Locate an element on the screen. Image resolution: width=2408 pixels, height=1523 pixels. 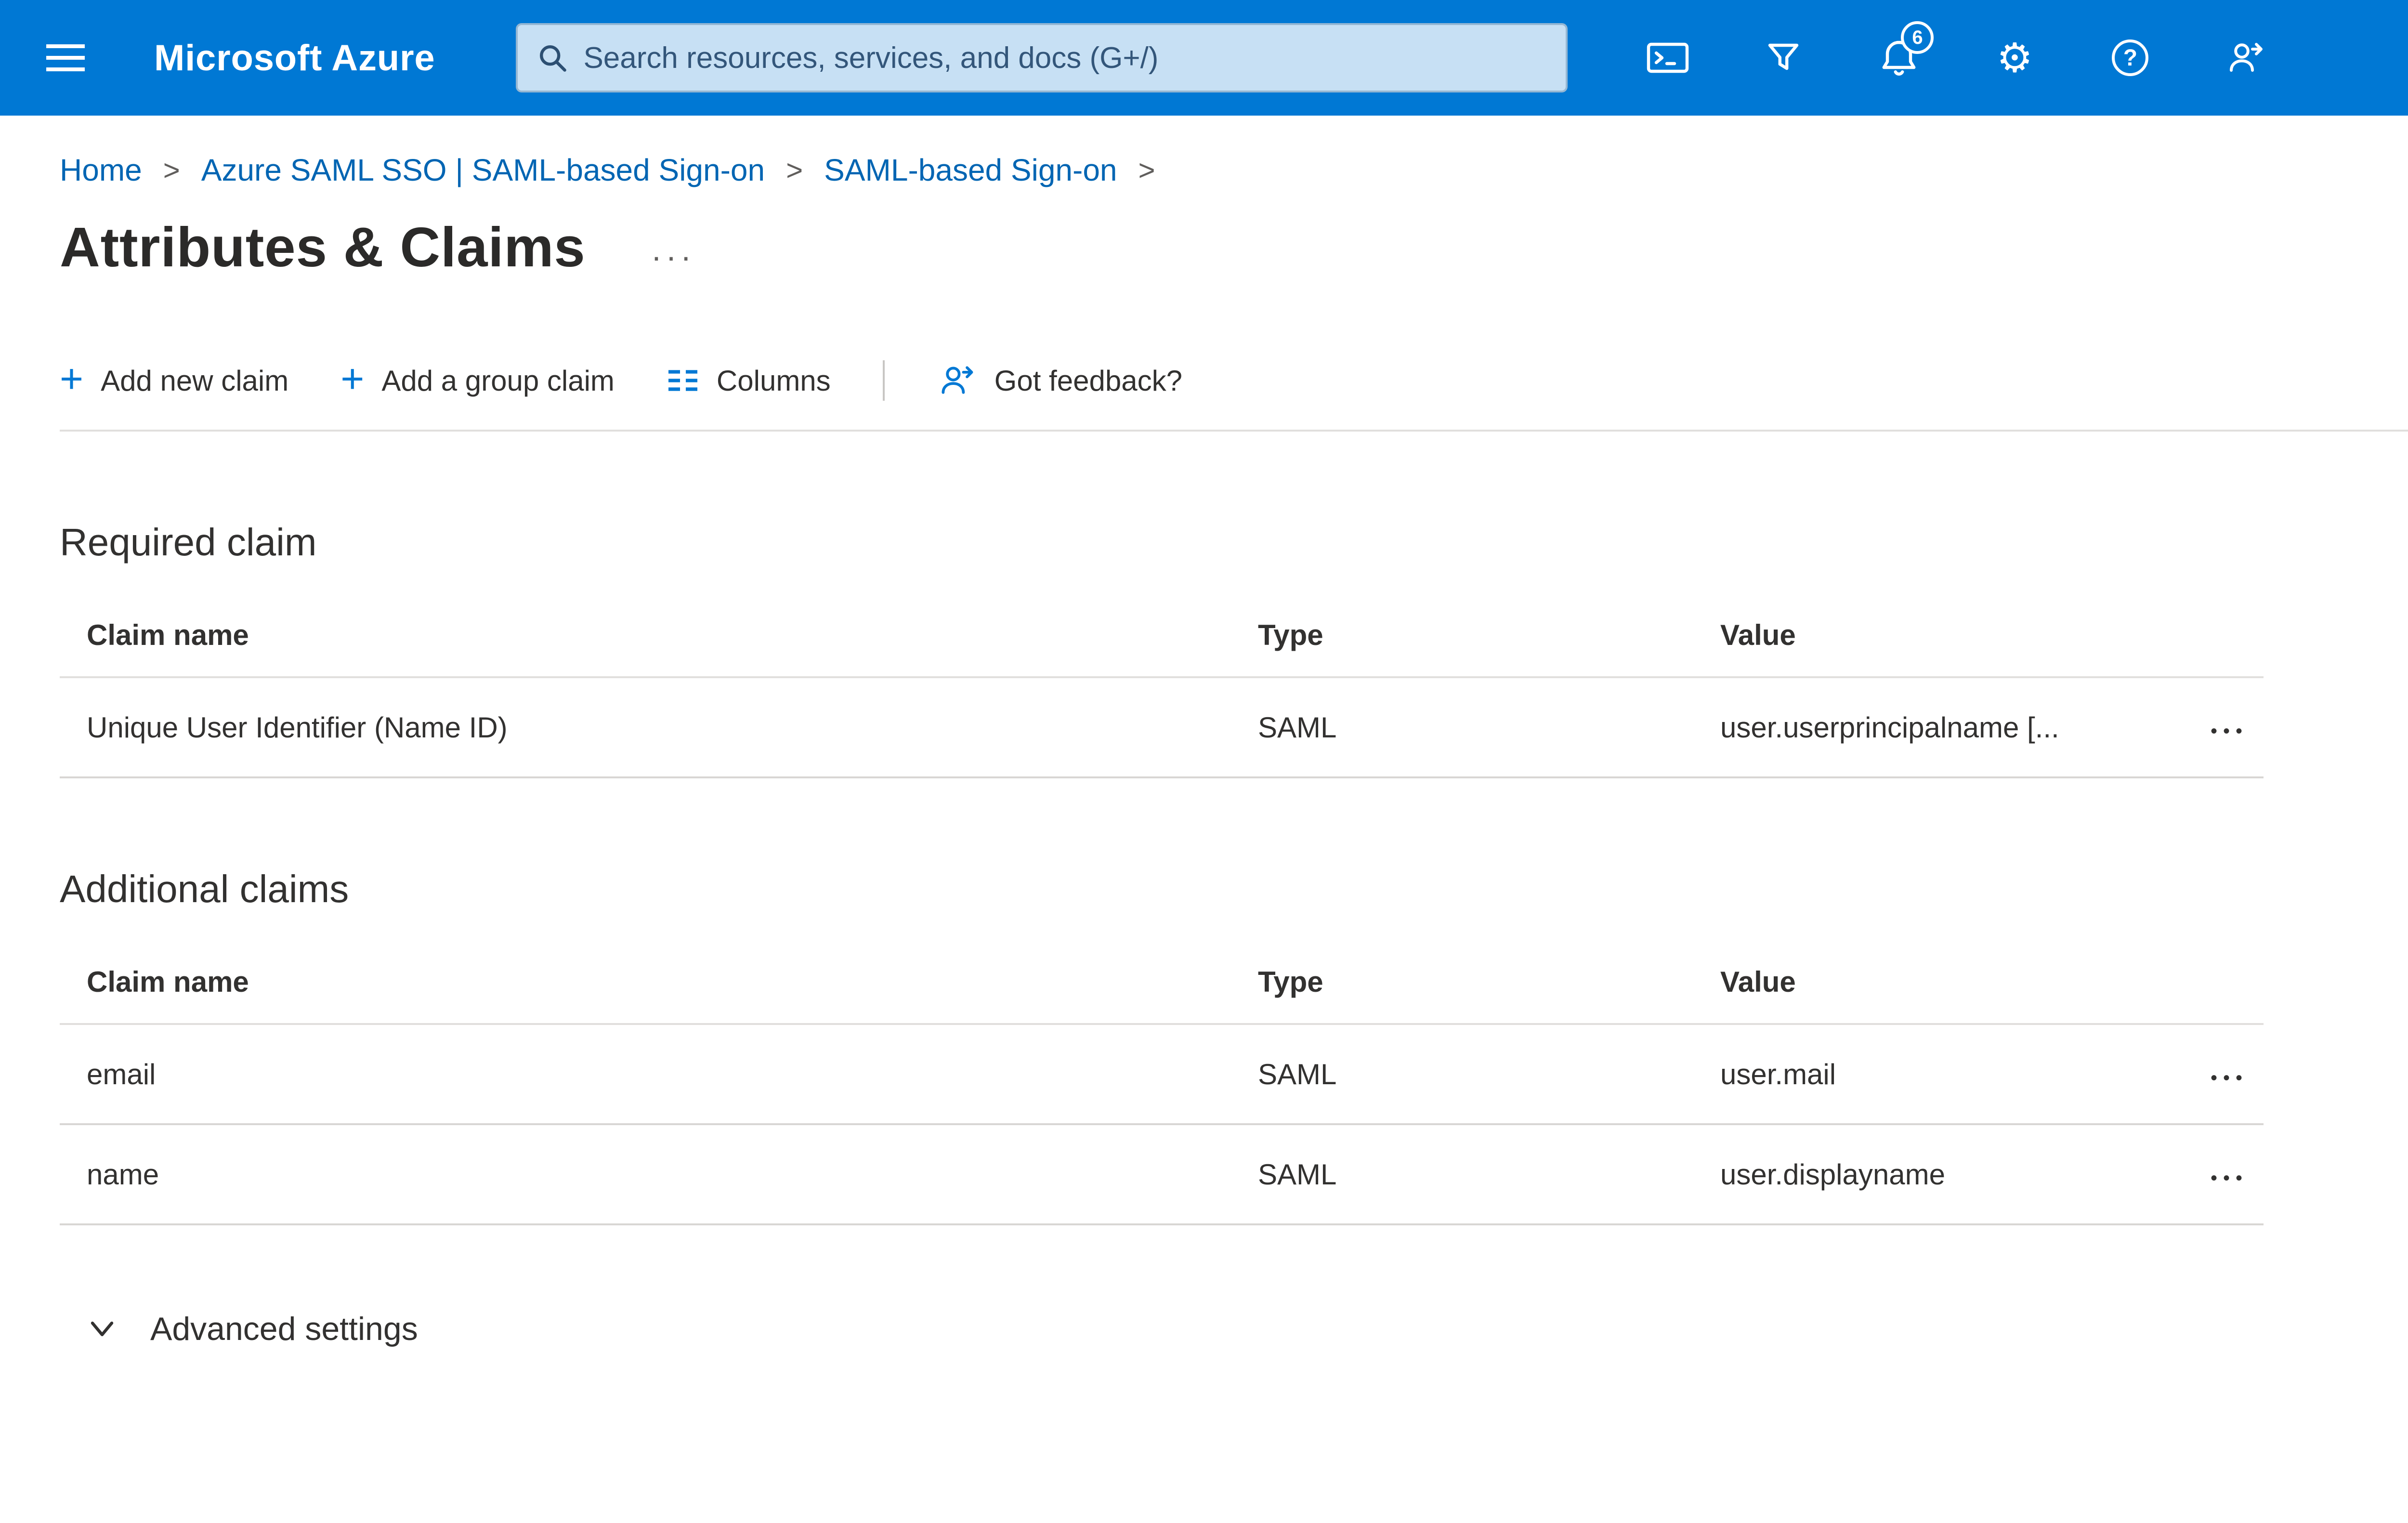
add-new-claim-button: + Add new claim is located at coordinates (174, 378).